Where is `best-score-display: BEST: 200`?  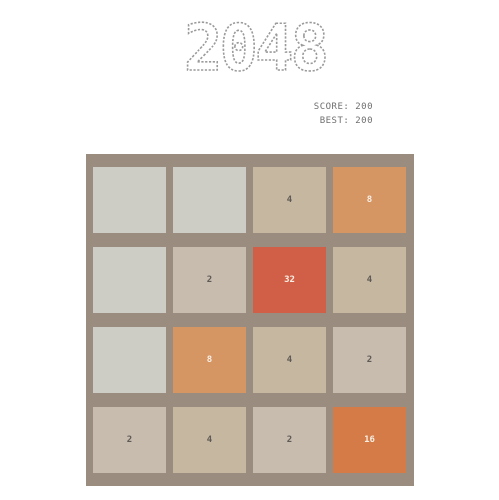
best-score-display: BEST: 200 is located at coordinates (346, 121).